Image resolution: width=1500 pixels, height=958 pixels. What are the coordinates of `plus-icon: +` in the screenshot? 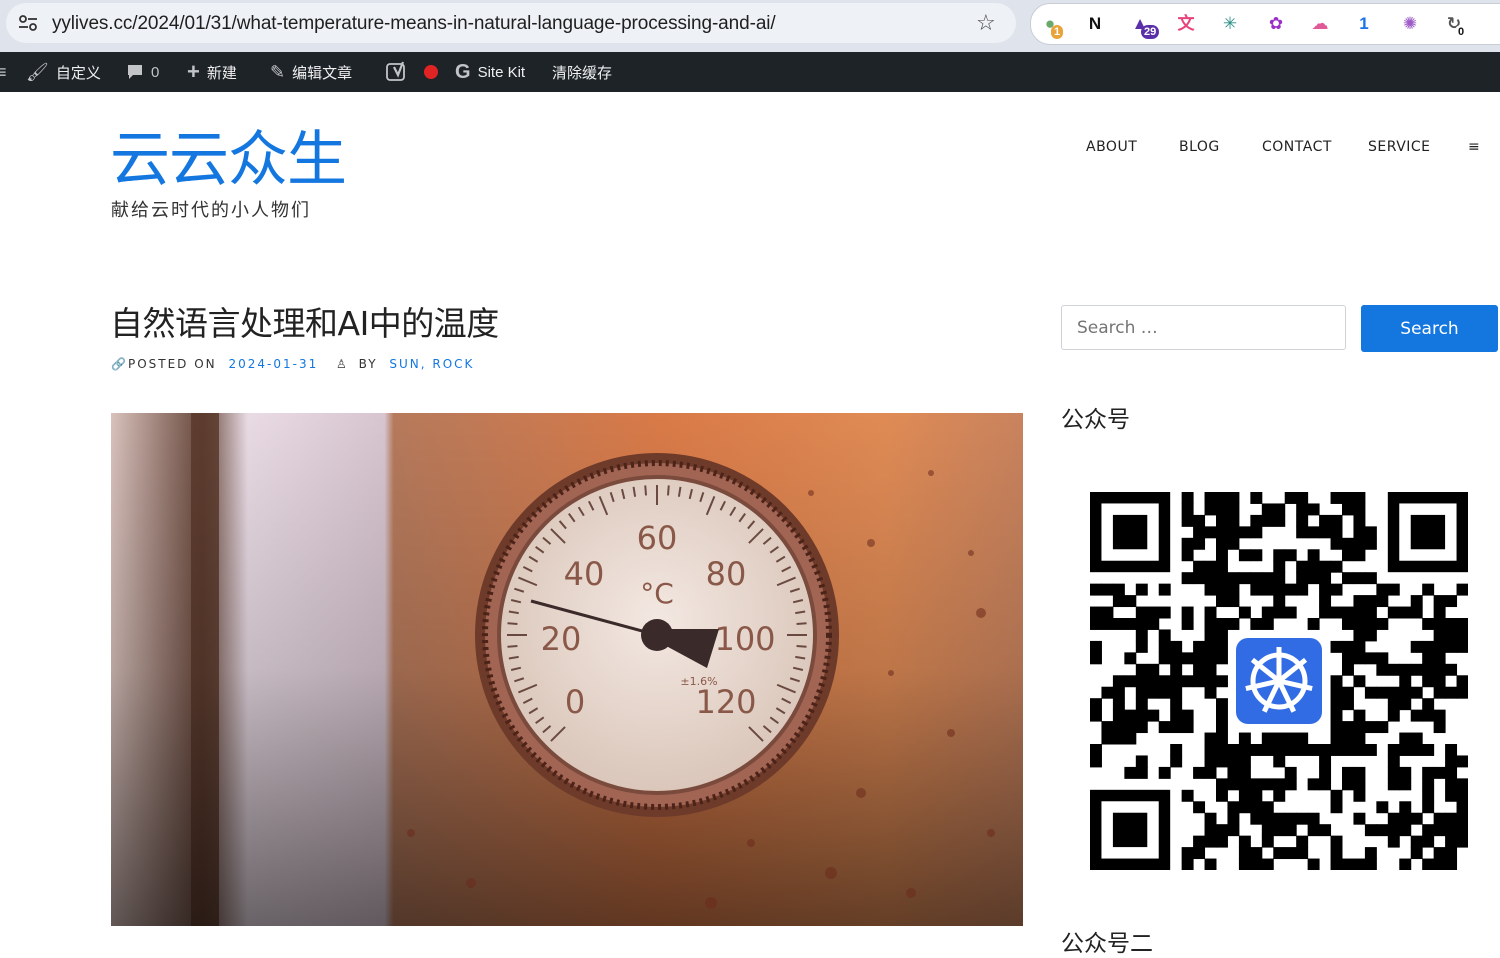 It's located at (193, 71).